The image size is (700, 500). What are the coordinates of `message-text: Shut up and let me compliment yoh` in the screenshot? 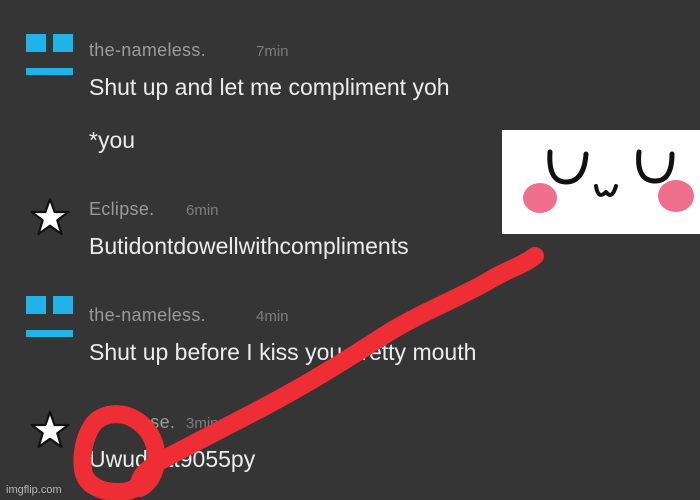 It's located at (269, 87).